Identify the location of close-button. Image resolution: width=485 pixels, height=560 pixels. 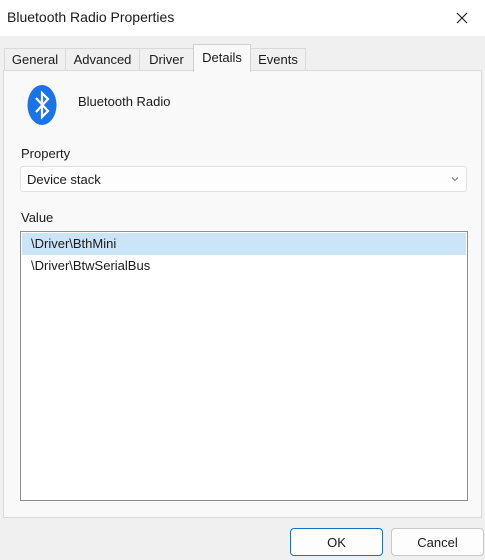
(462, 18).